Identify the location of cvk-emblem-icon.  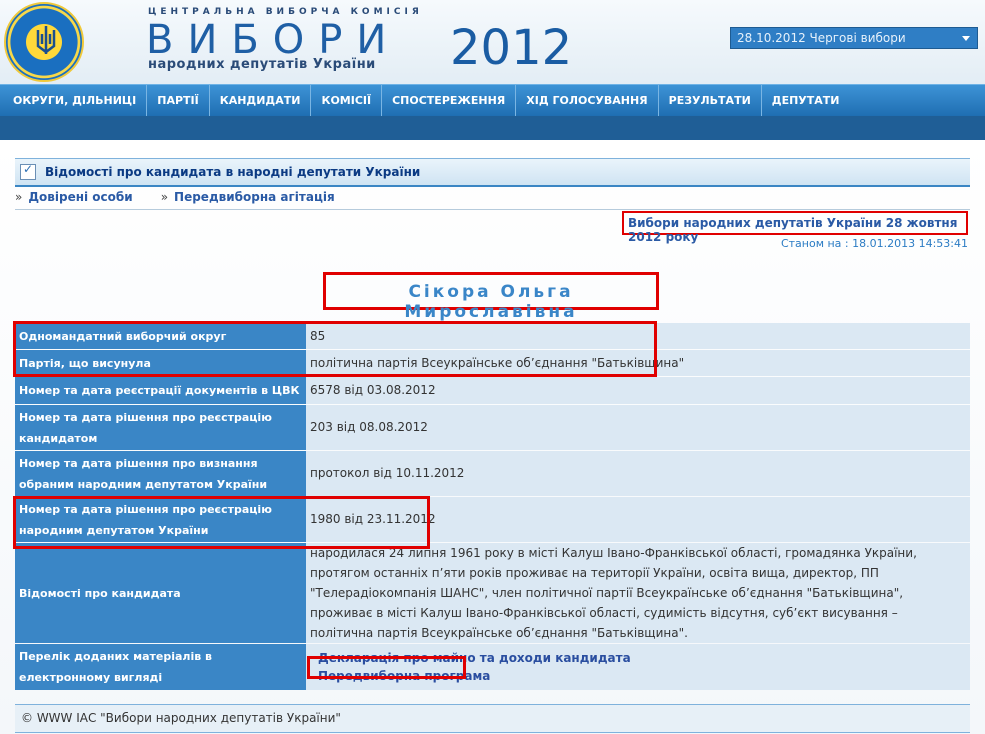
(44, 42).